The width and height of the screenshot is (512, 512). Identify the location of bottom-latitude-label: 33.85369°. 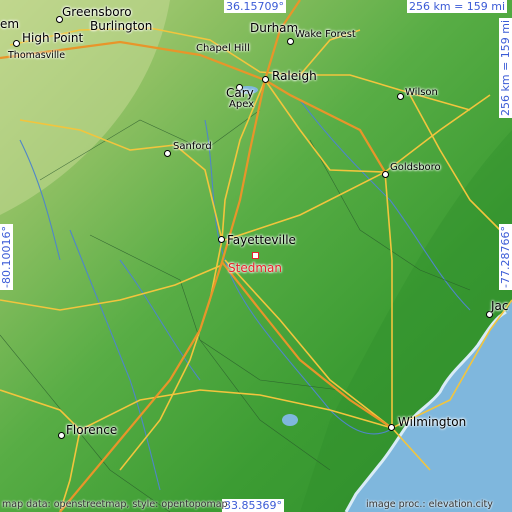
(253, 505).